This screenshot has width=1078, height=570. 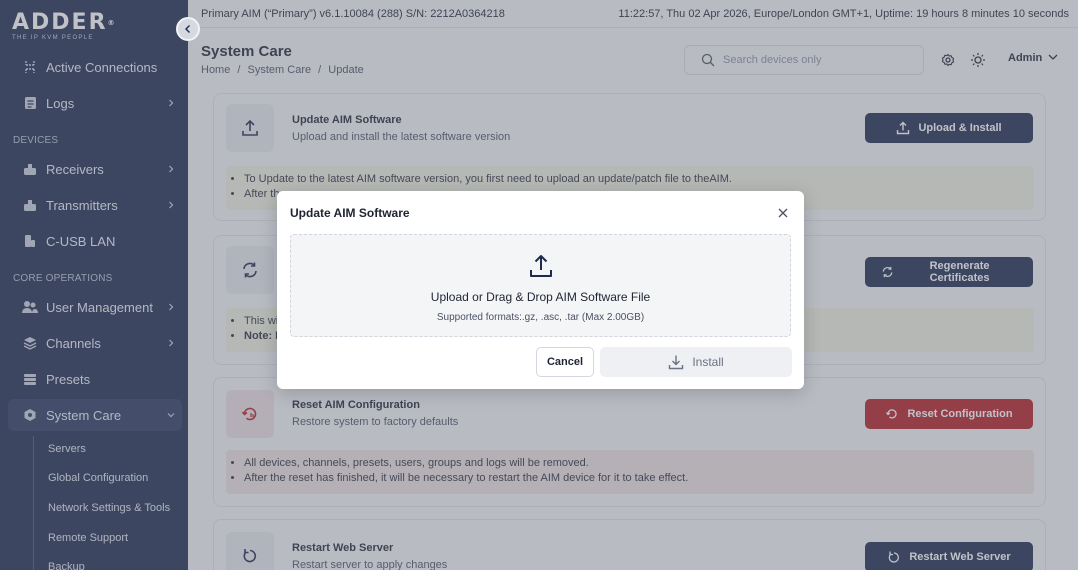 I want to click on dropzone-instruction: Upload or Drag & Drop AIM Software File, so click(x=540, y=297).